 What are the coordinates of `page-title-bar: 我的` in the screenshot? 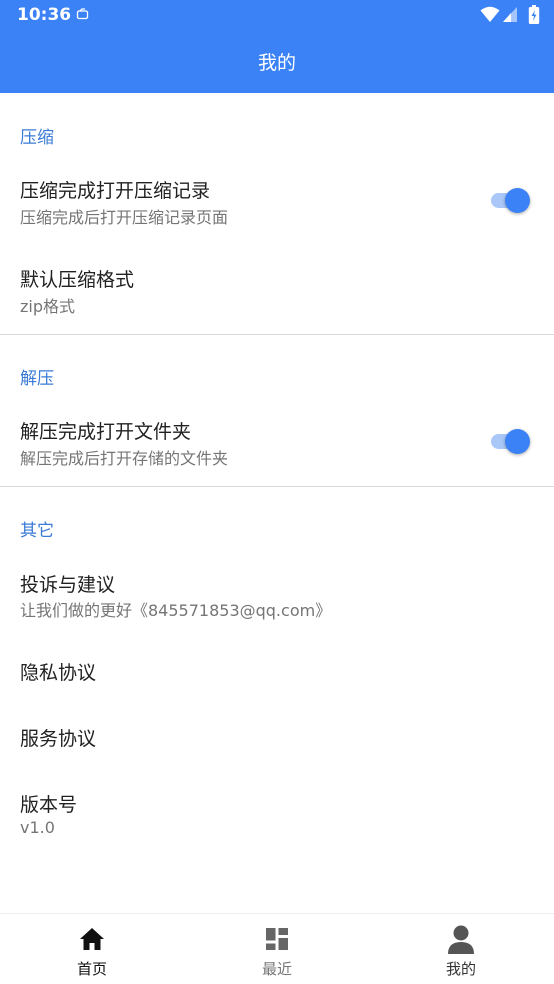 It's located at (277, 61).